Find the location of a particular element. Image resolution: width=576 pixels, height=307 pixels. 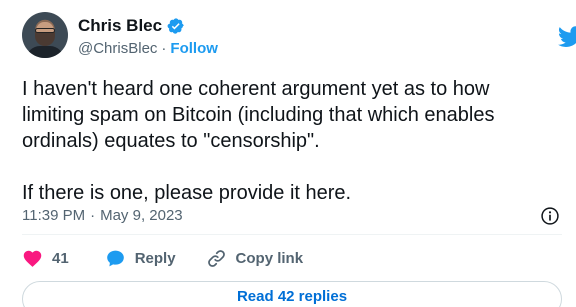

verified-badge-icon is located at coordinates (175, 26).